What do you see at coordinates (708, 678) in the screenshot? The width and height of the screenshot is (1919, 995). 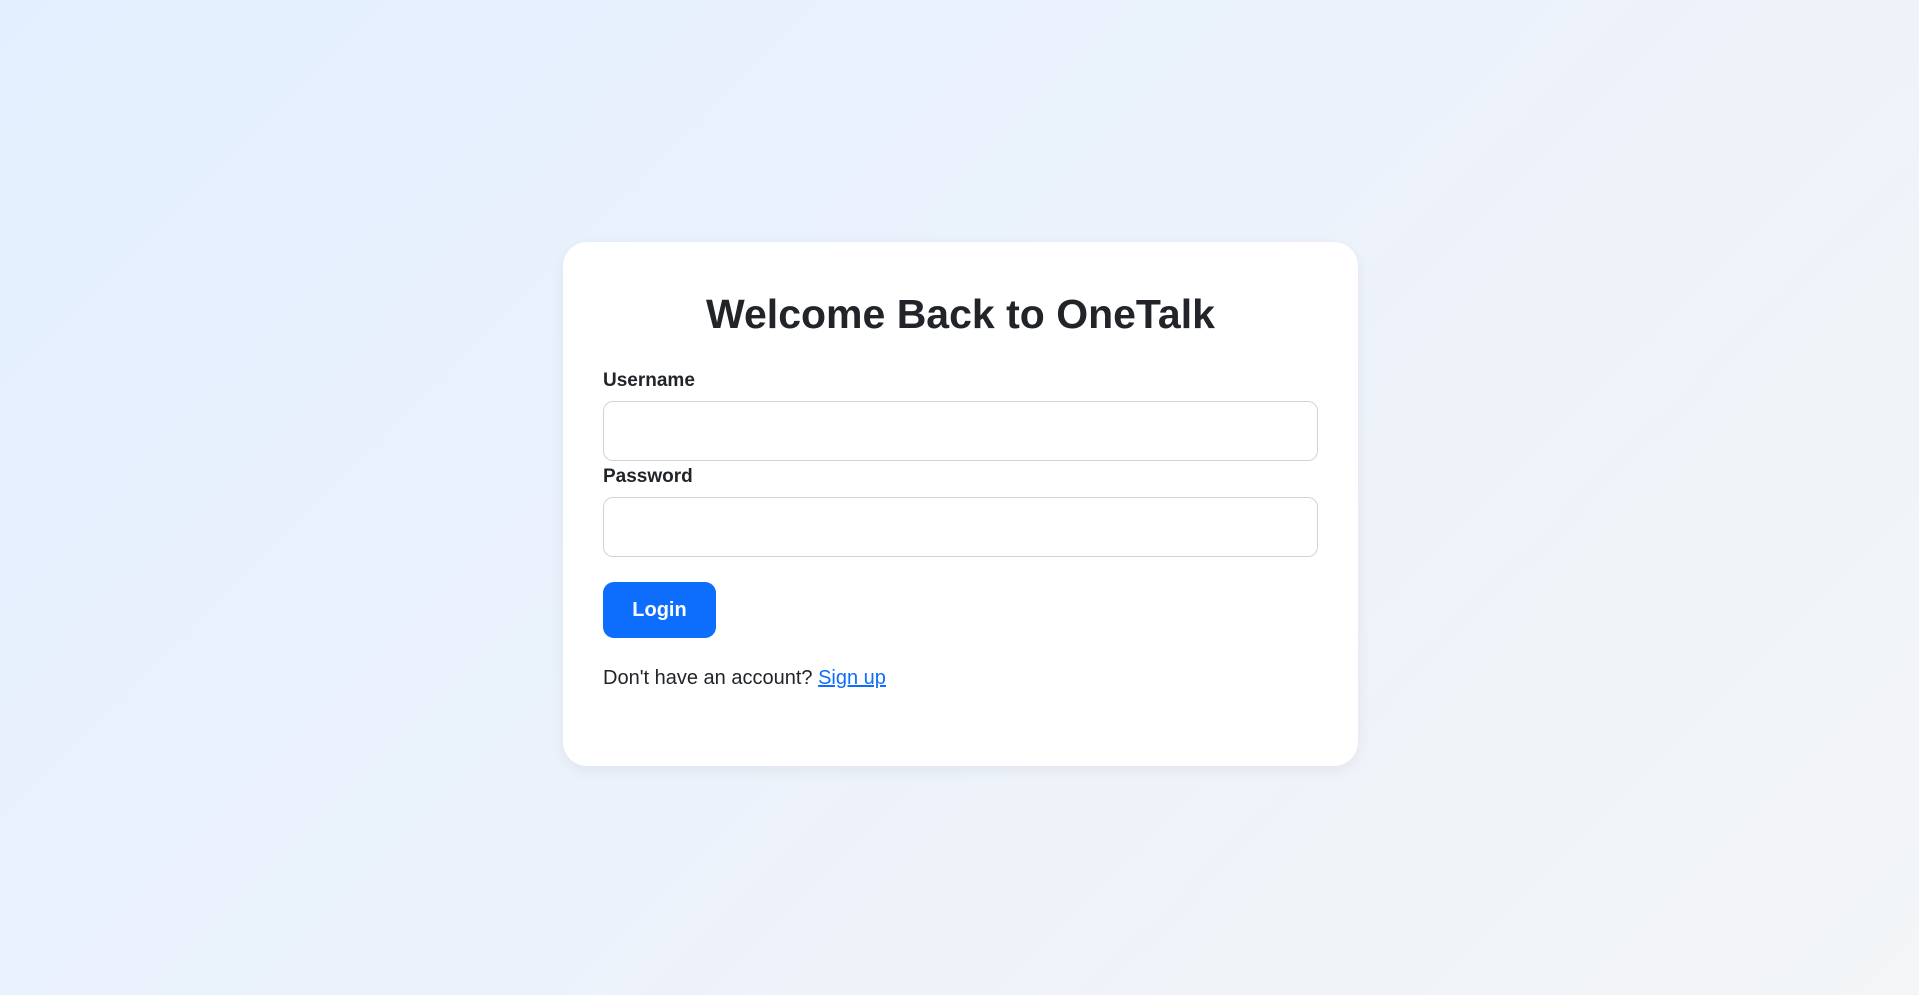 I see `signup-prompt-text: Don't have an account?` at bounding box center [708, 678].